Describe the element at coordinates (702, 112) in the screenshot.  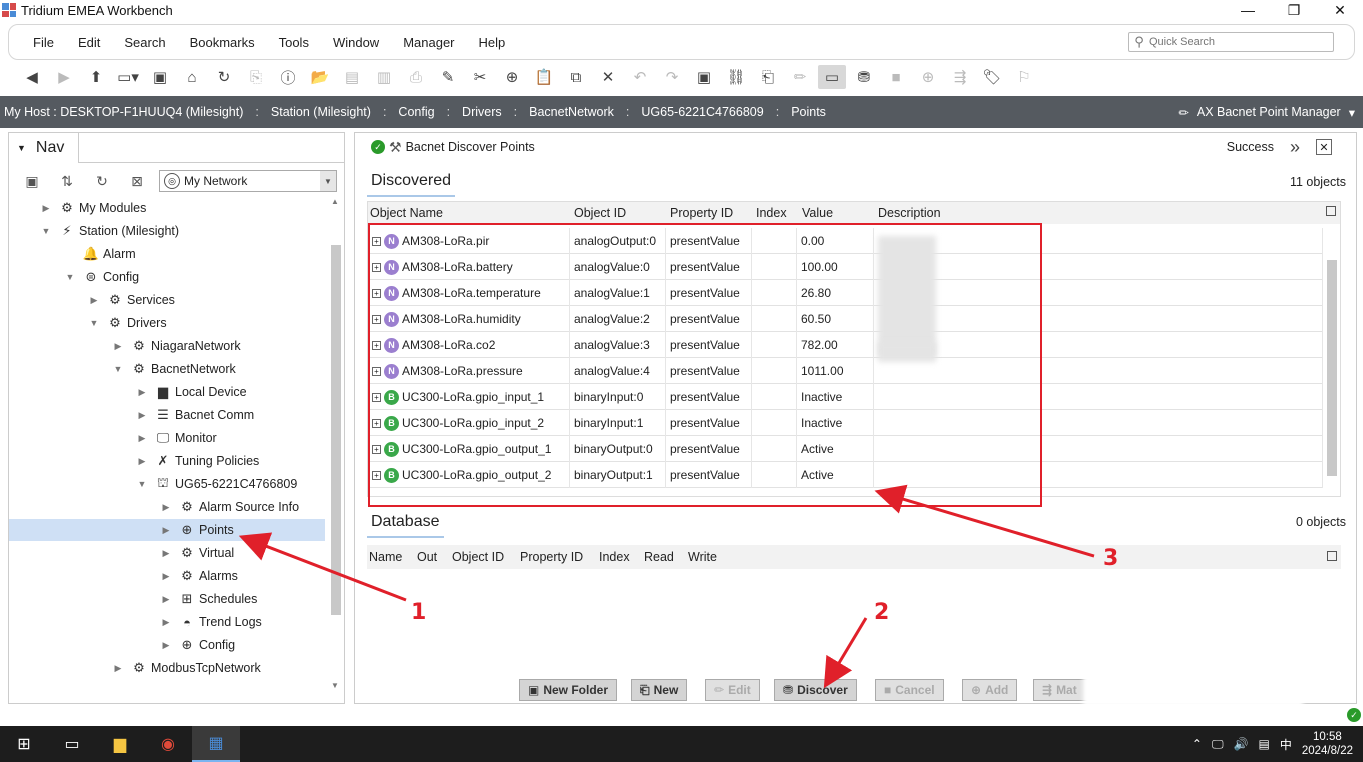
I see `crumb-device: UG65-6221C4766809` at that location.